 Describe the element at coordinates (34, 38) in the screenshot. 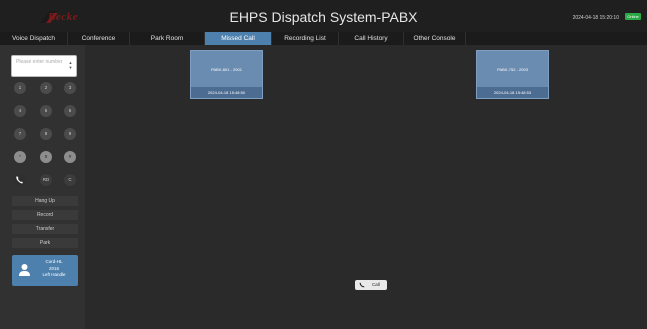

I see `tab-voice-dispatch: Voice Dispatch` at that location.